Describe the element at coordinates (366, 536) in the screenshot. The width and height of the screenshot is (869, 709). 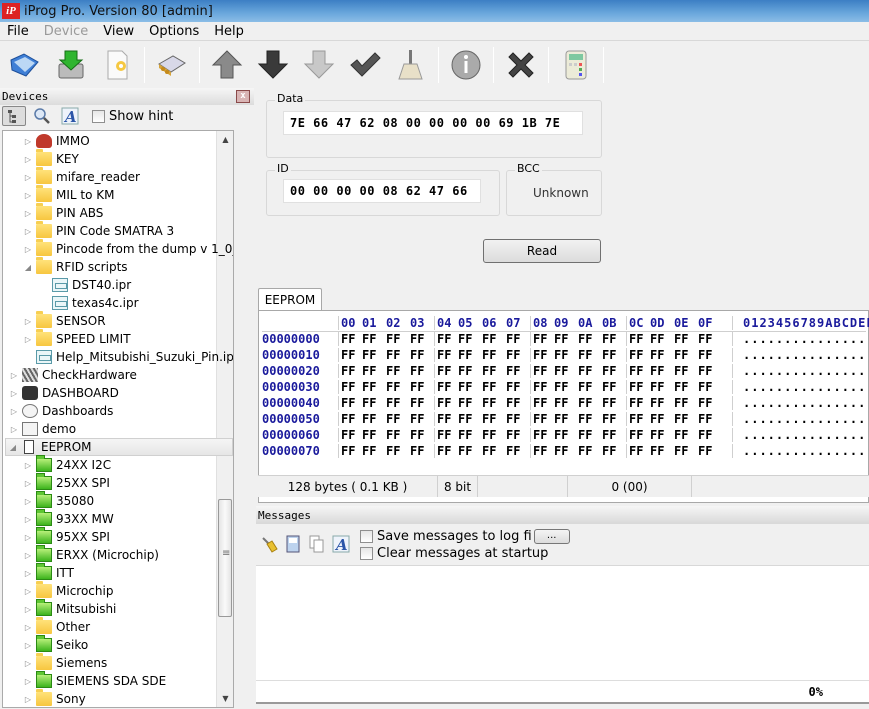
I see `save-log-check` at that location.